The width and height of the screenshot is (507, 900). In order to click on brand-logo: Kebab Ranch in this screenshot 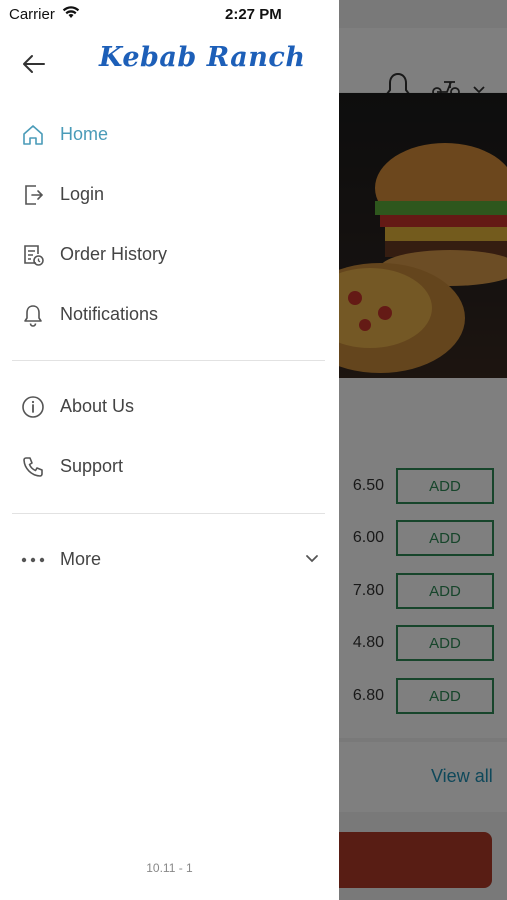, I will do `click(202, 57)`.